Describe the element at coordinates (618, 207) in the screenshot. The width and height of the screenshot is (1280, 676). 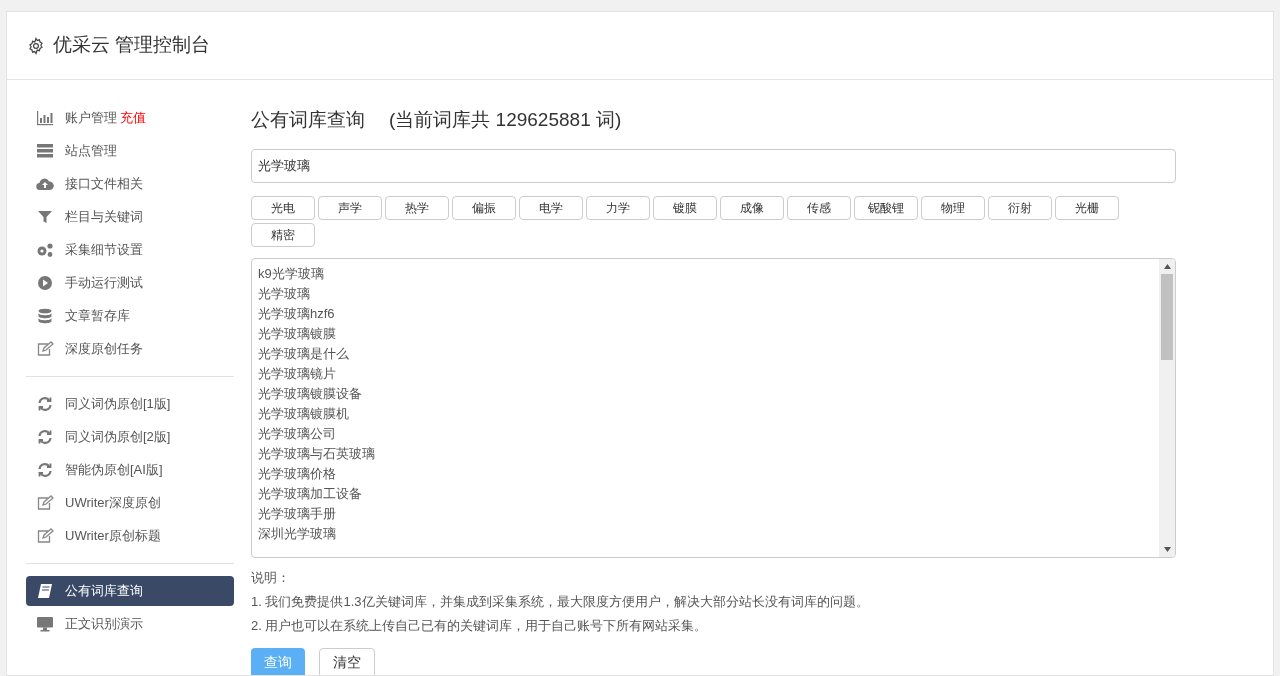
I see `tag-button: 力学` at that location.